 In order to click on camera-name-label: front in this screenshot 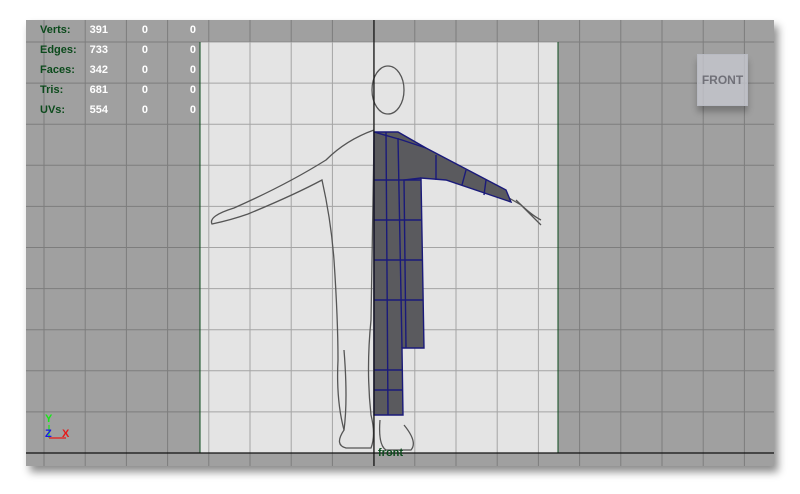, I will do `click(391, 453)`.